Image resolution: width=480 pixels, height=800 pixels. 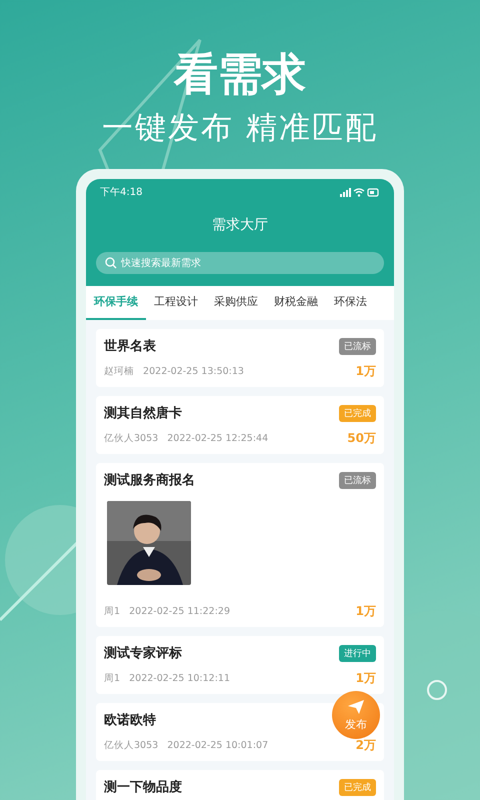 I want to click on tagline: 一键发布 精准匹配, so click(x=240, y=128).